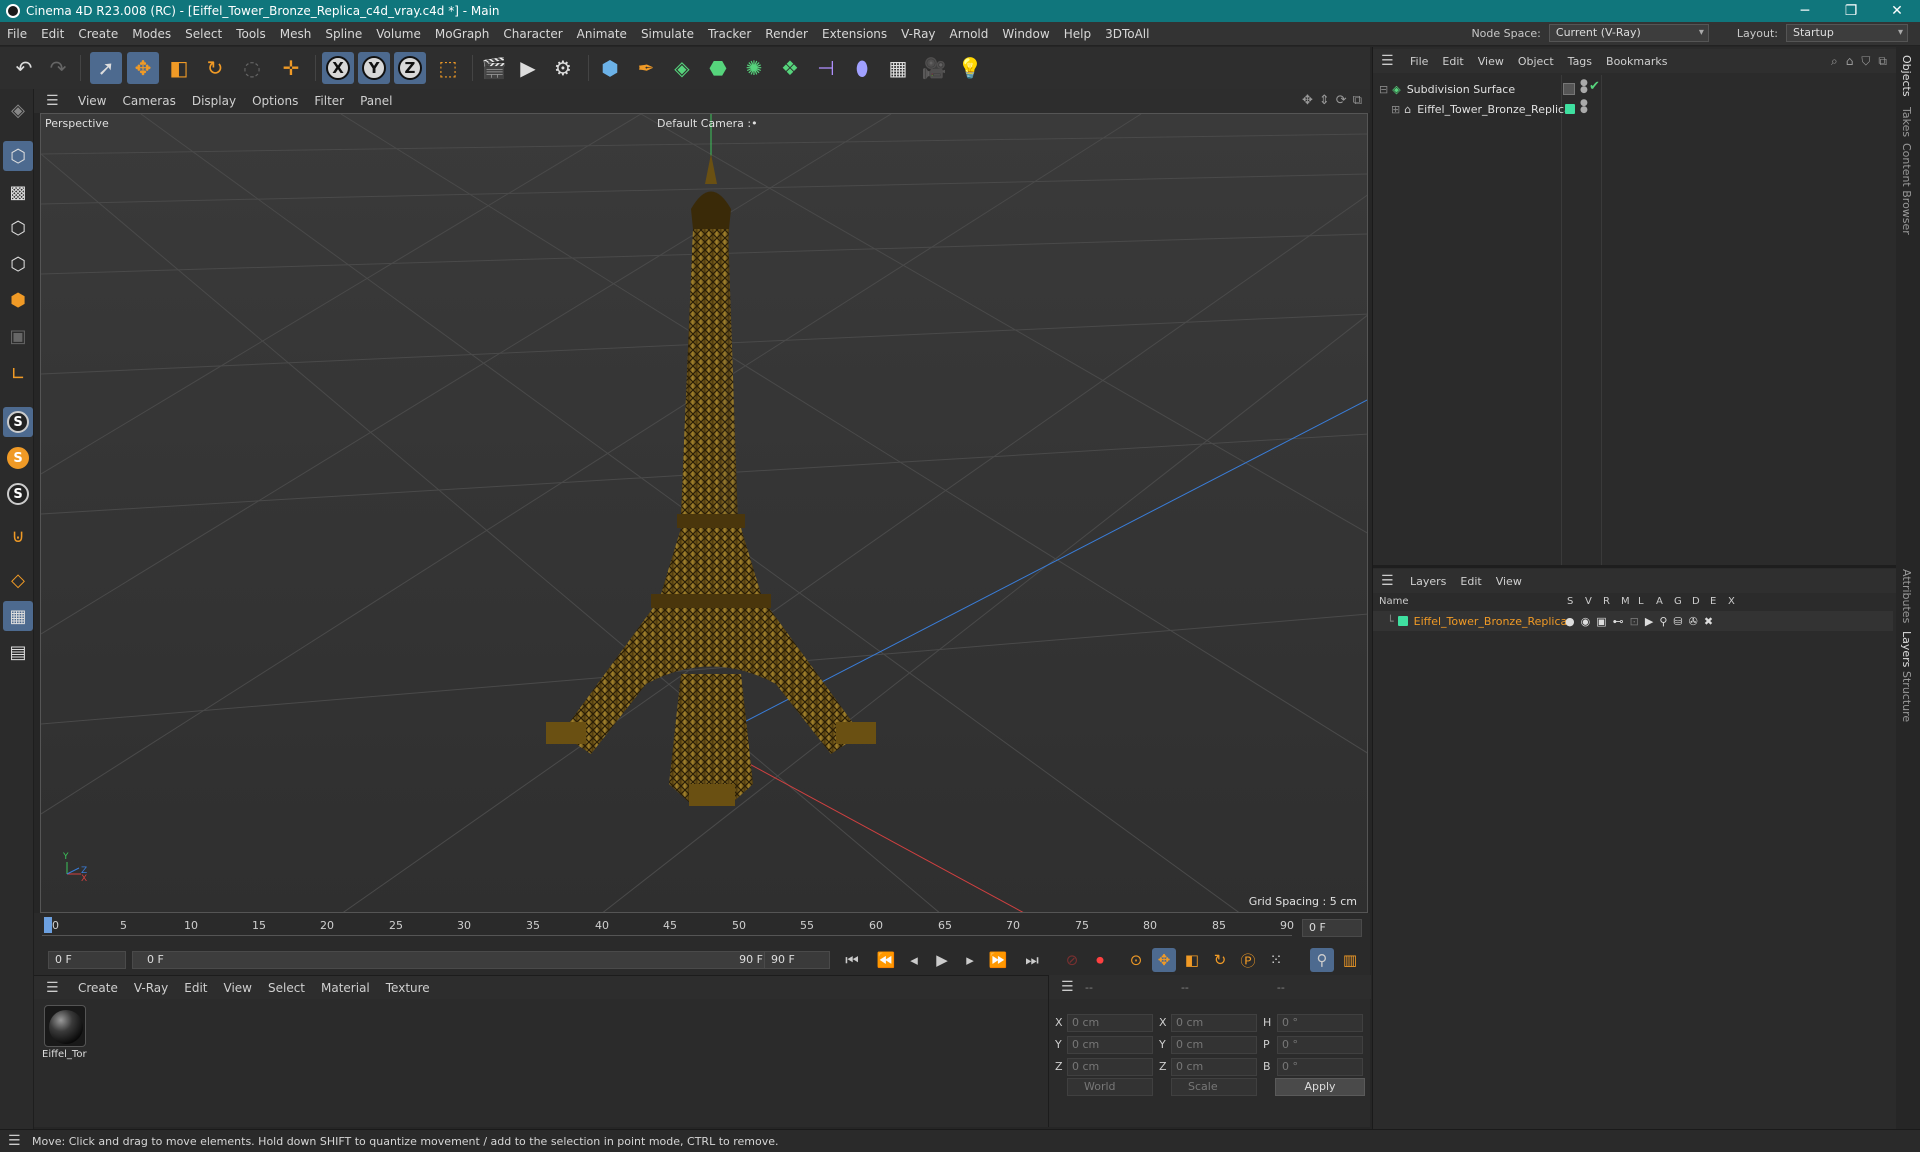 The height and width of the screenshot is (1152, 1920). What do you see at coordinates (1110, 1087) in the screenshot?
I see `coordinate-system-dropdown: World` at bounding box center [1110, 1087].